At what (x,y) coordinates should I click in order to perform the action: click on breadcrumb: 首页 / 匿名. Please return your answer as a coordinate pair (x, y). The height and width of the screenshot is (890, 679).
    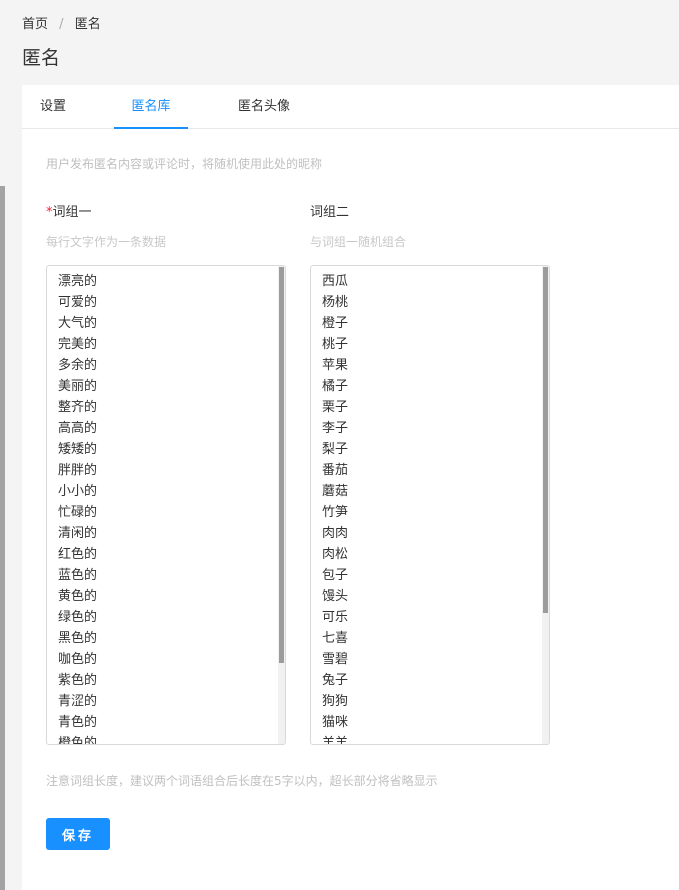
    Looking at the image, I should click on (61, 22).